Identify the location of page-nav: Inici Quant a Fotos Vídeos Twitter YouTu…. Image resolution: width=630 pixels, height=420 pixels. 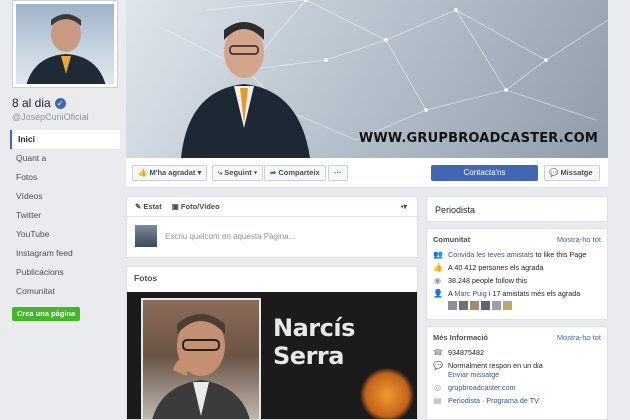
(65, 215).